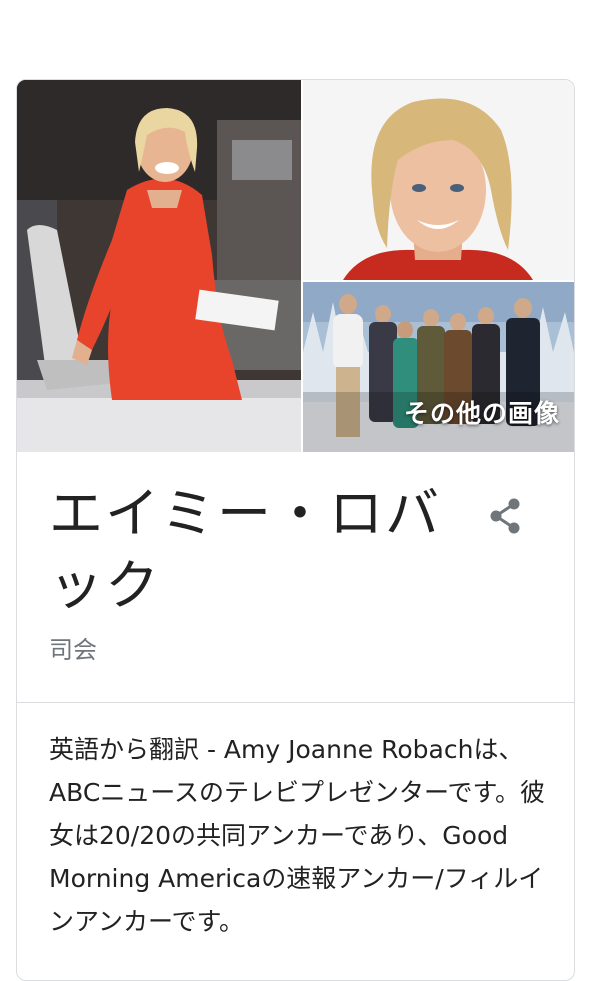 The width and height of the screenshot is (609, 981). I want to click on family-photo: その他の画像, so click(438, 367).